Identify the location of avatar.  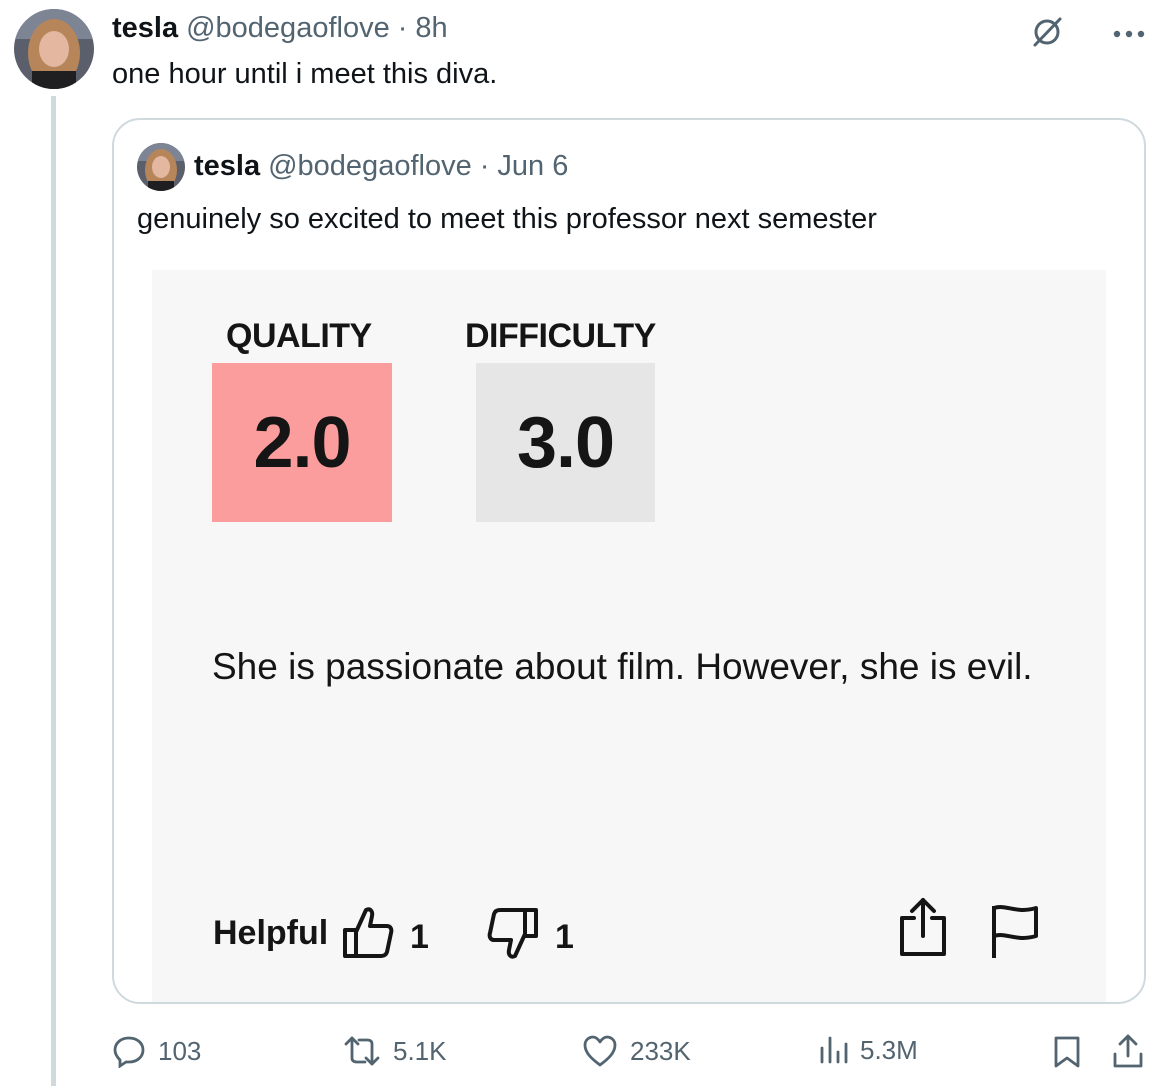
(54, 49).